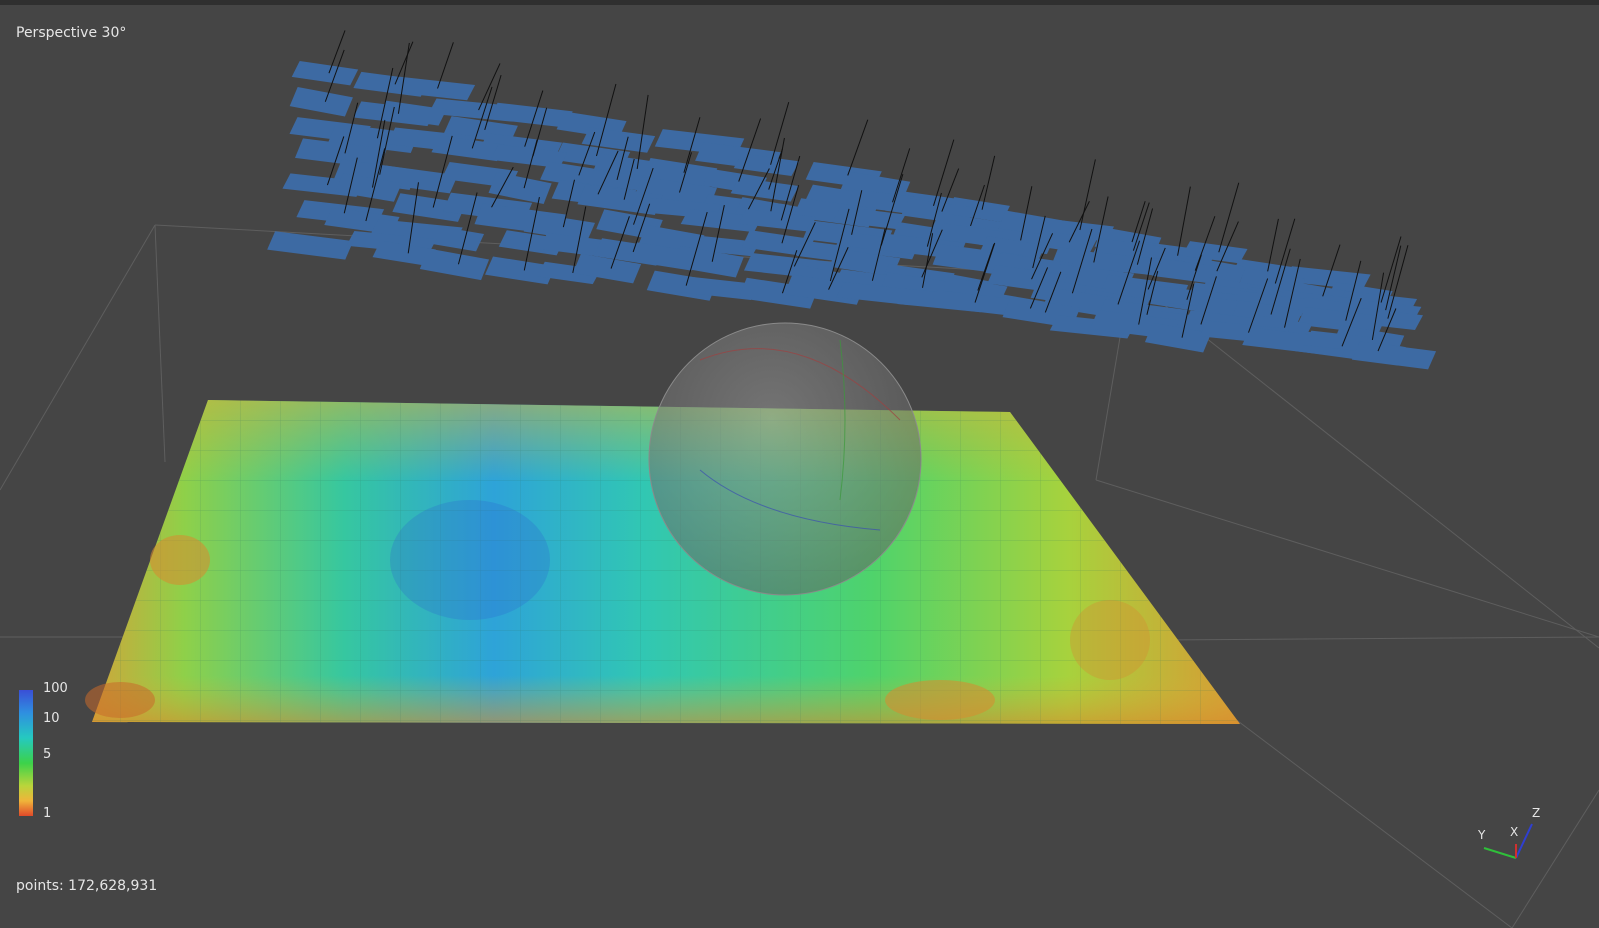 Image resolution: width=1599 pixels, height=928 pixels. Describe the element at coordinates (26, 753) in the screenshot. I see `colorbar-gradient` at that location.